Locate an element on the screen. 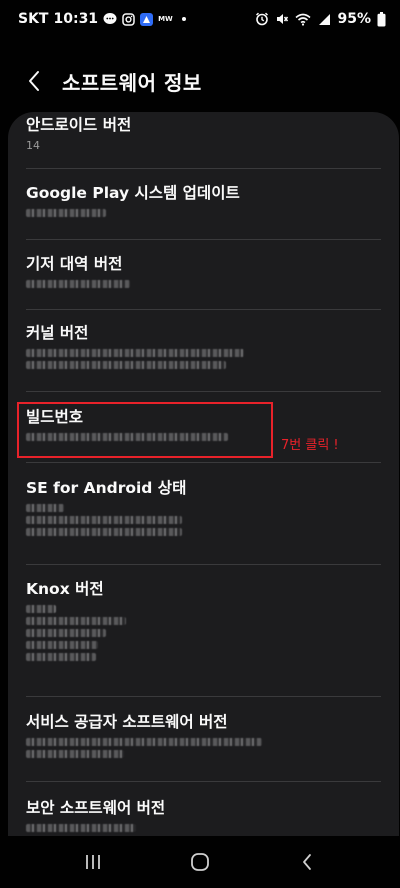 This screenshot has height=888, width=400. list-item-google-play-update: Google Play 시스템 업데이트 is located at coordinates (203, 200).